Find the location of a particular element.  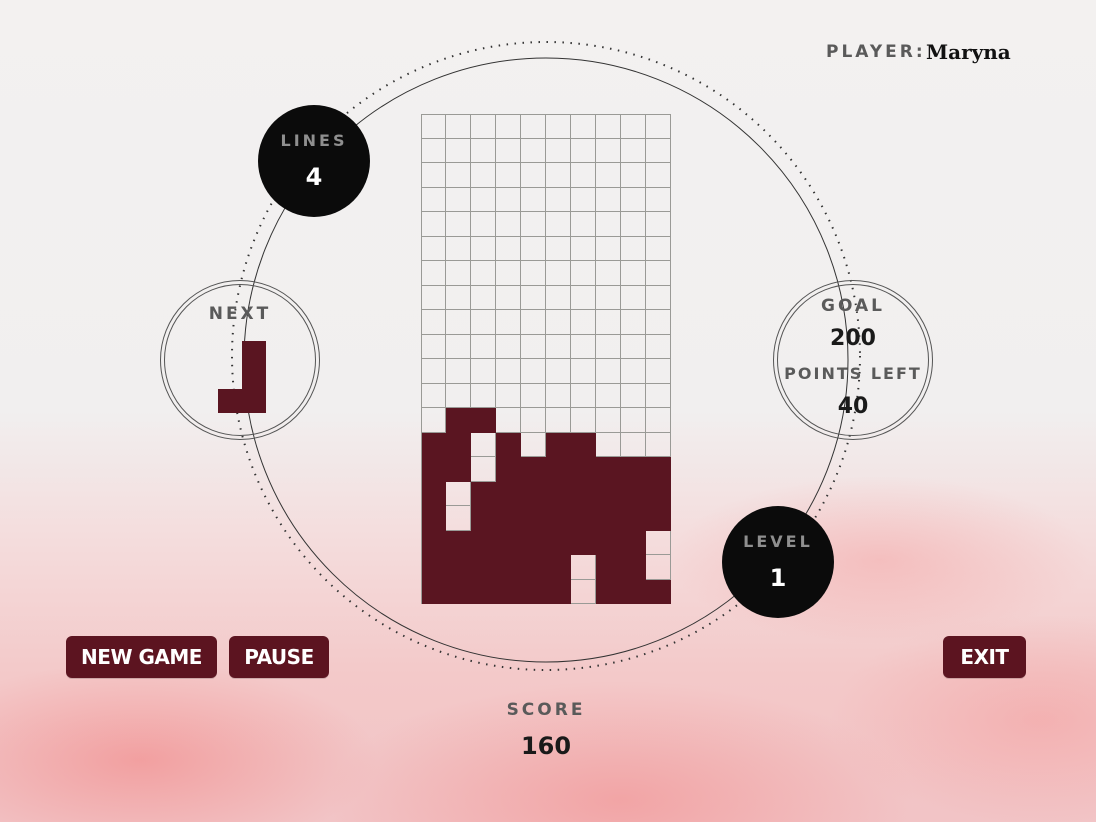

level-counter: LEVEL 1 is located at coordinates (778, 562).